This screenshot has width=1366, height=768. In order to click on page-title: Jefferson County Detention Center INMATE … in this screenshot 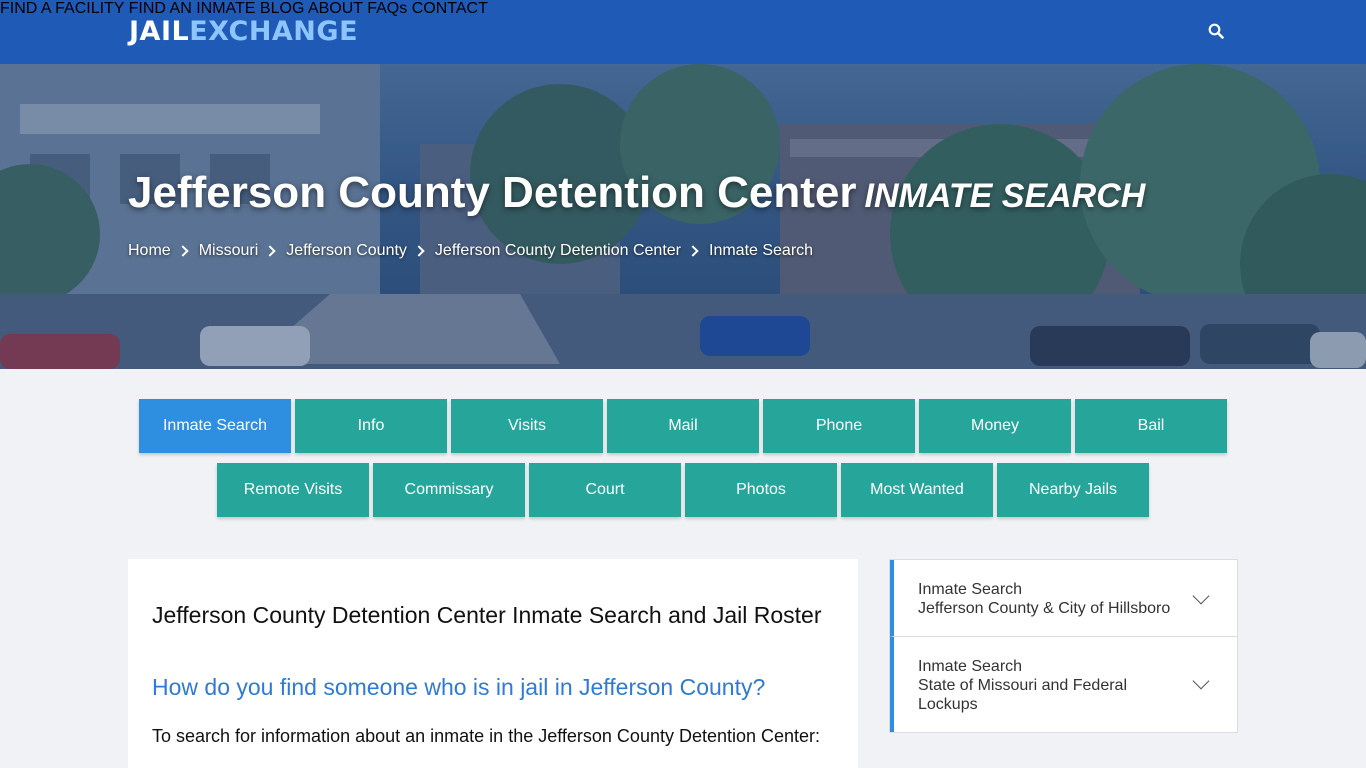, I will do `click(636, 194)`.